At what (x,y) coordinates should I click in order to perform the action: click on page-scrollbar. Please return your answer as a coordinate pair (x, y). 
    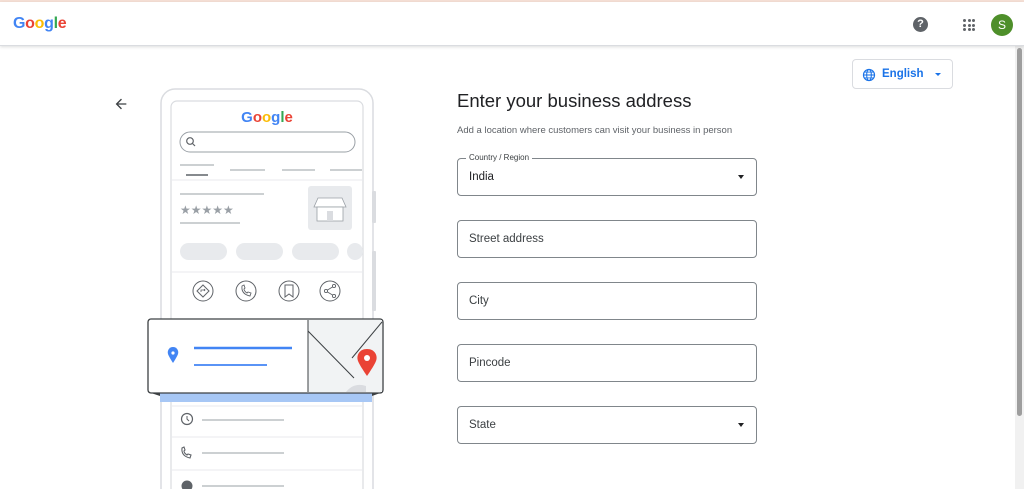
    Looking at the image, I should click on (1019, 267).